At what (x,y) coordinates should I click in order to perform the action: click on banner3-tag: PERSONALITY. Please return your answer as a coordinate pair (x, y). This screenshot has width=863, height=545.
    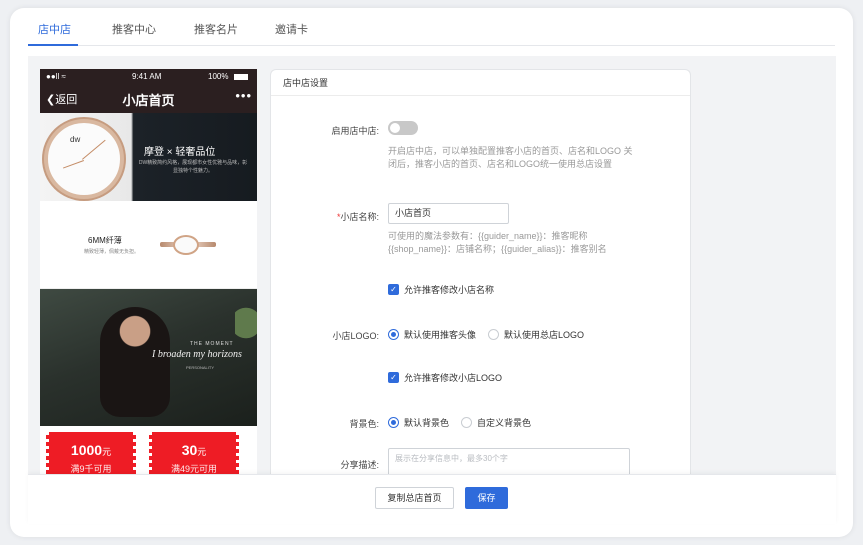
    Looking at the image, I should click on (200, 367).